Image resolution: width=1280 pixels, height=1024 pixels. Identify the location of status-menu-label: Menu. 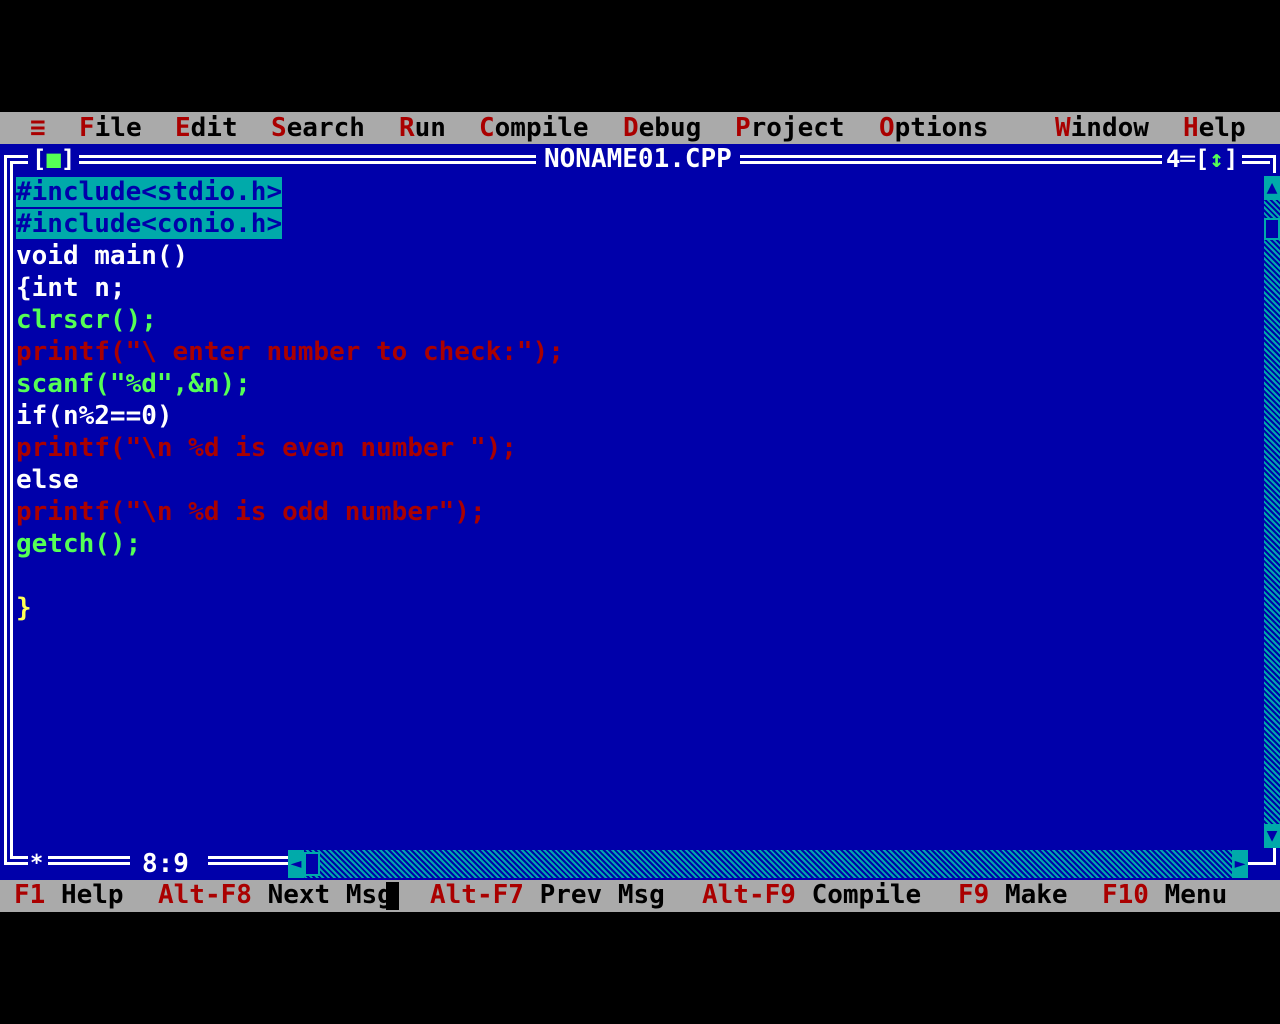
(1188, 895).